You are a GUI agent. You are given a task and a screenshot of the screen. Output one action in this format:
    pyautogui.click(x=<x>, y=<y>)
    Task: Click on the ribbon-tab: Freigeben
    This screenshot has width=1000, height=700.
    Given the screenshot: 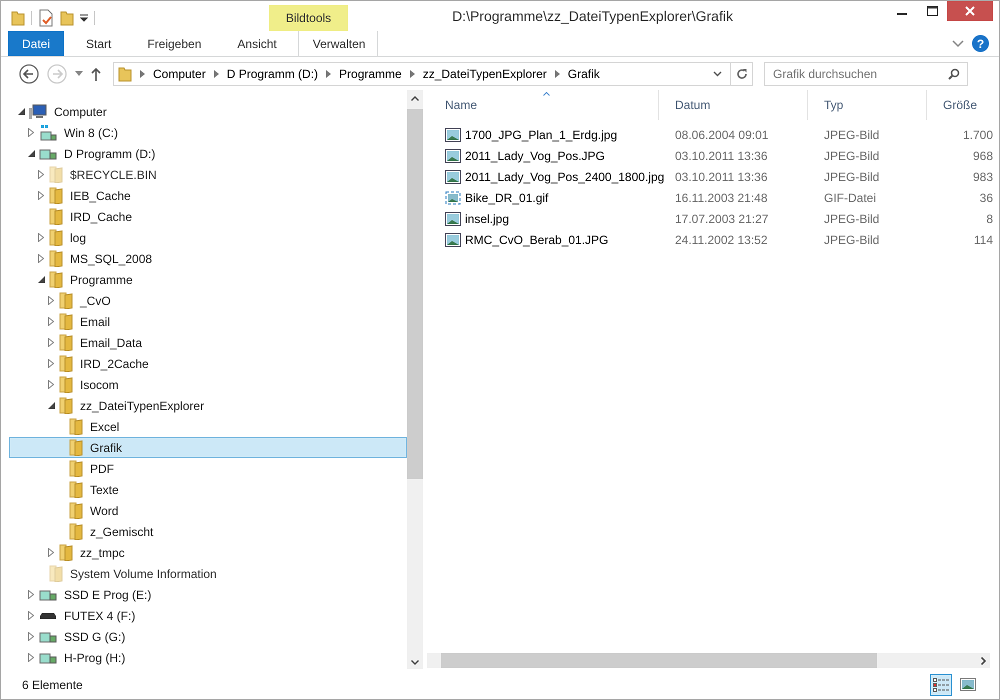 What is the action you would take?
    pyautogui.click(x=174, y=43)
    